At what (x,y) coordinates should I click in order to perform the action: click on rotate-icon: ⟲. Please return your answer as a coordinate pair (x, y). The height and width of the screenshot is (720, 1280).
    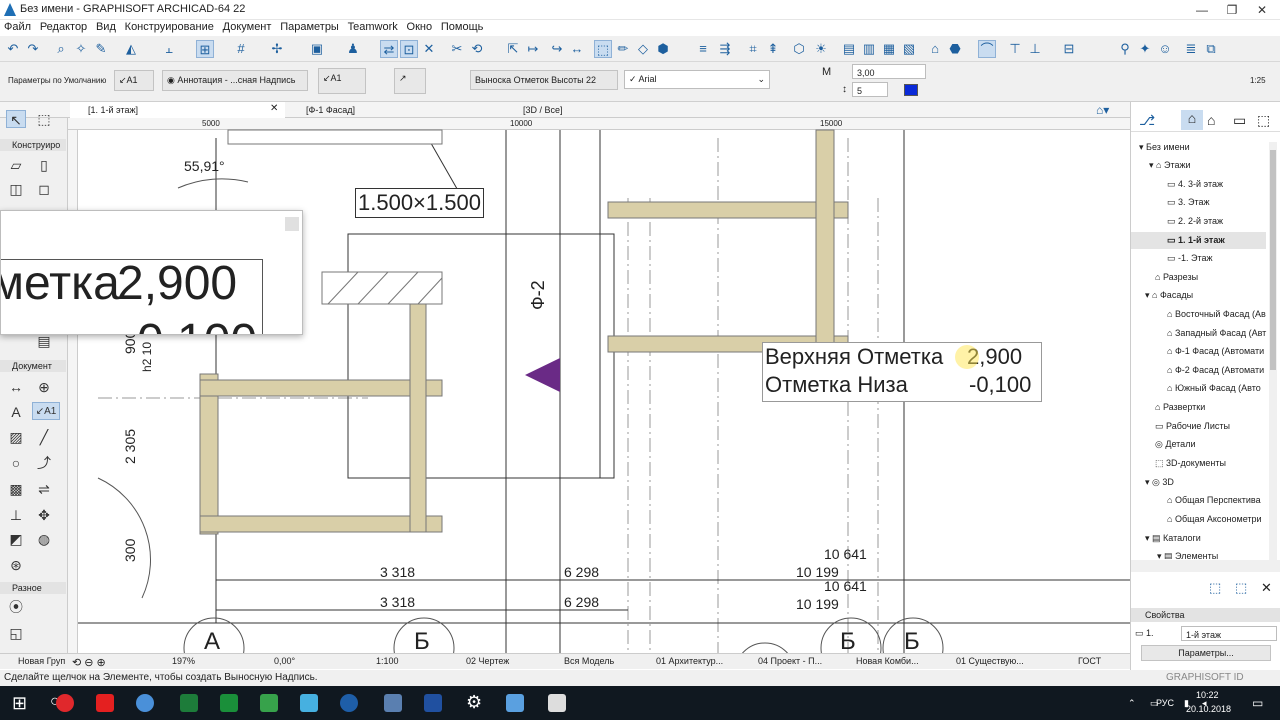
    Looking at the image, I should click on (477, 49).